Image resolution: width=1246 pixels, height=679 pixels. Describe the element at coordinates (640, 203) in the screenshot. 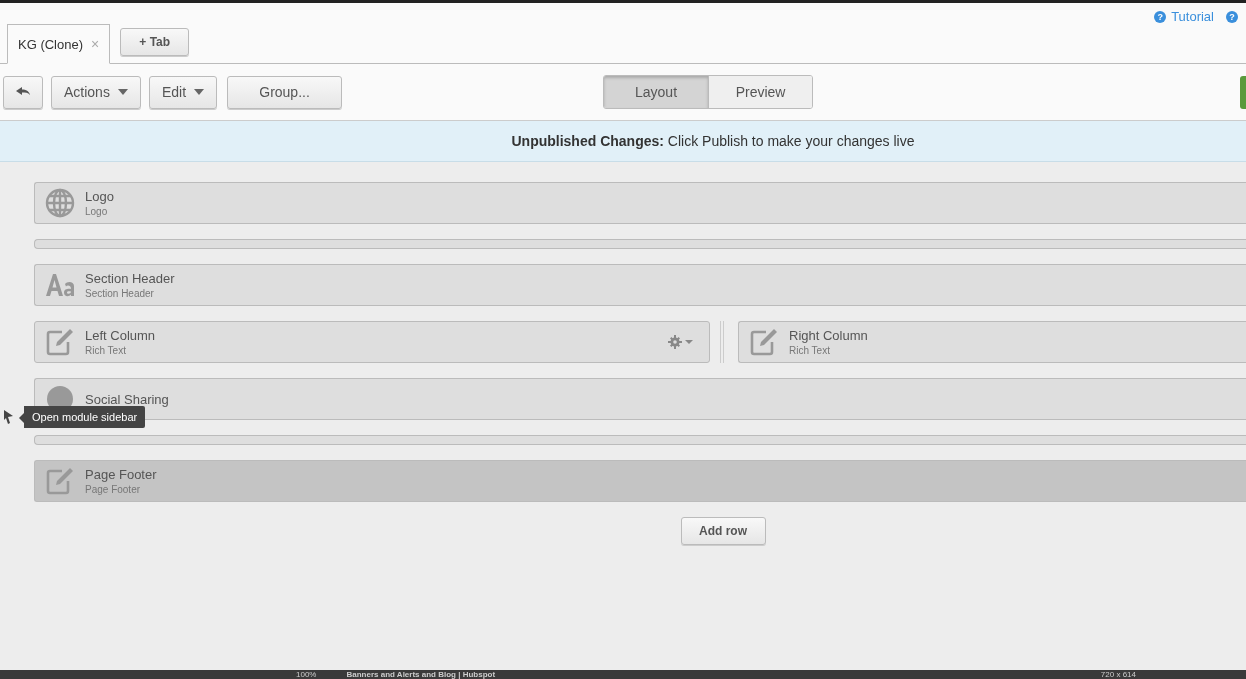

I see `module-row: Logo Logo` at that location.